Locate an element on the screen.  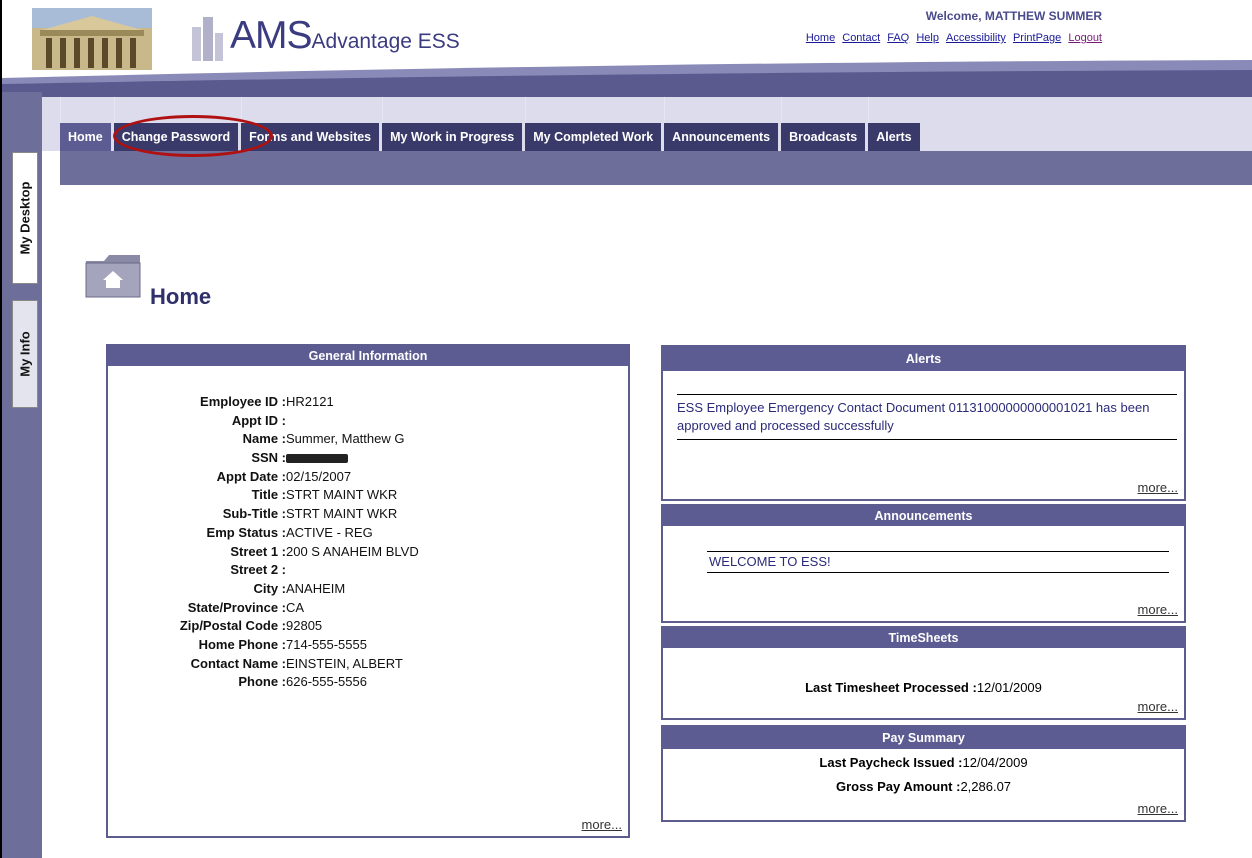
field-label: Gross Pay Amount : is located at coordinates (898, 786).